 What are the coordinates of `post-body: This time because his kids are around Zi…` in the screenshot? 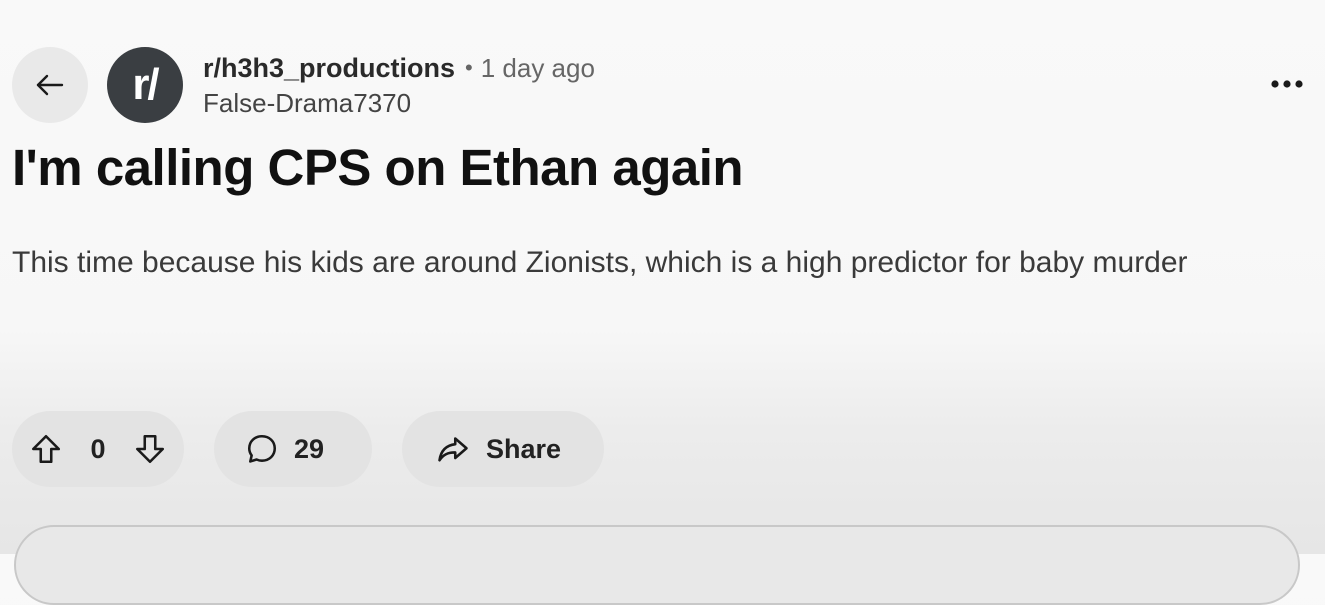 It's located at (600, 262).